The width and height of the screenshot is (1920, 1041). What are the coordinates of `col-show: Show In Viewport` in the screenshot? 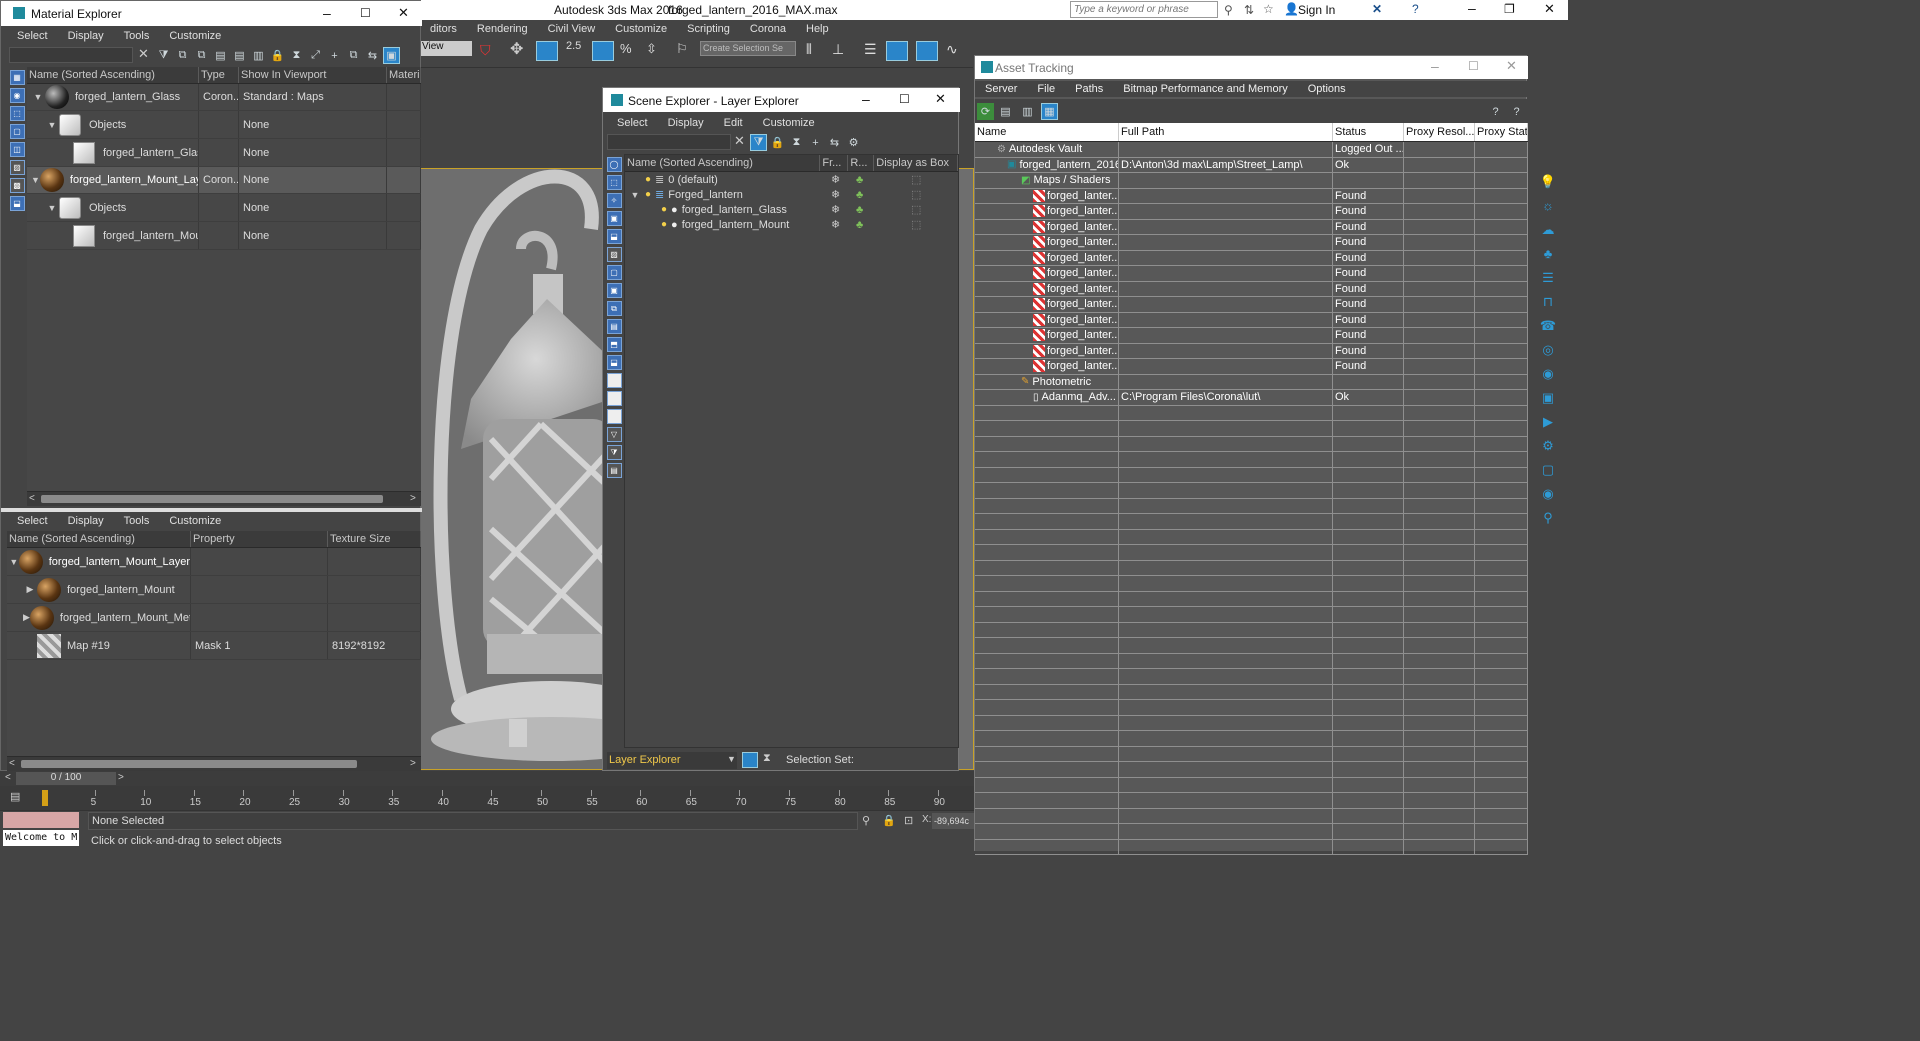 It's located at (313, 75).